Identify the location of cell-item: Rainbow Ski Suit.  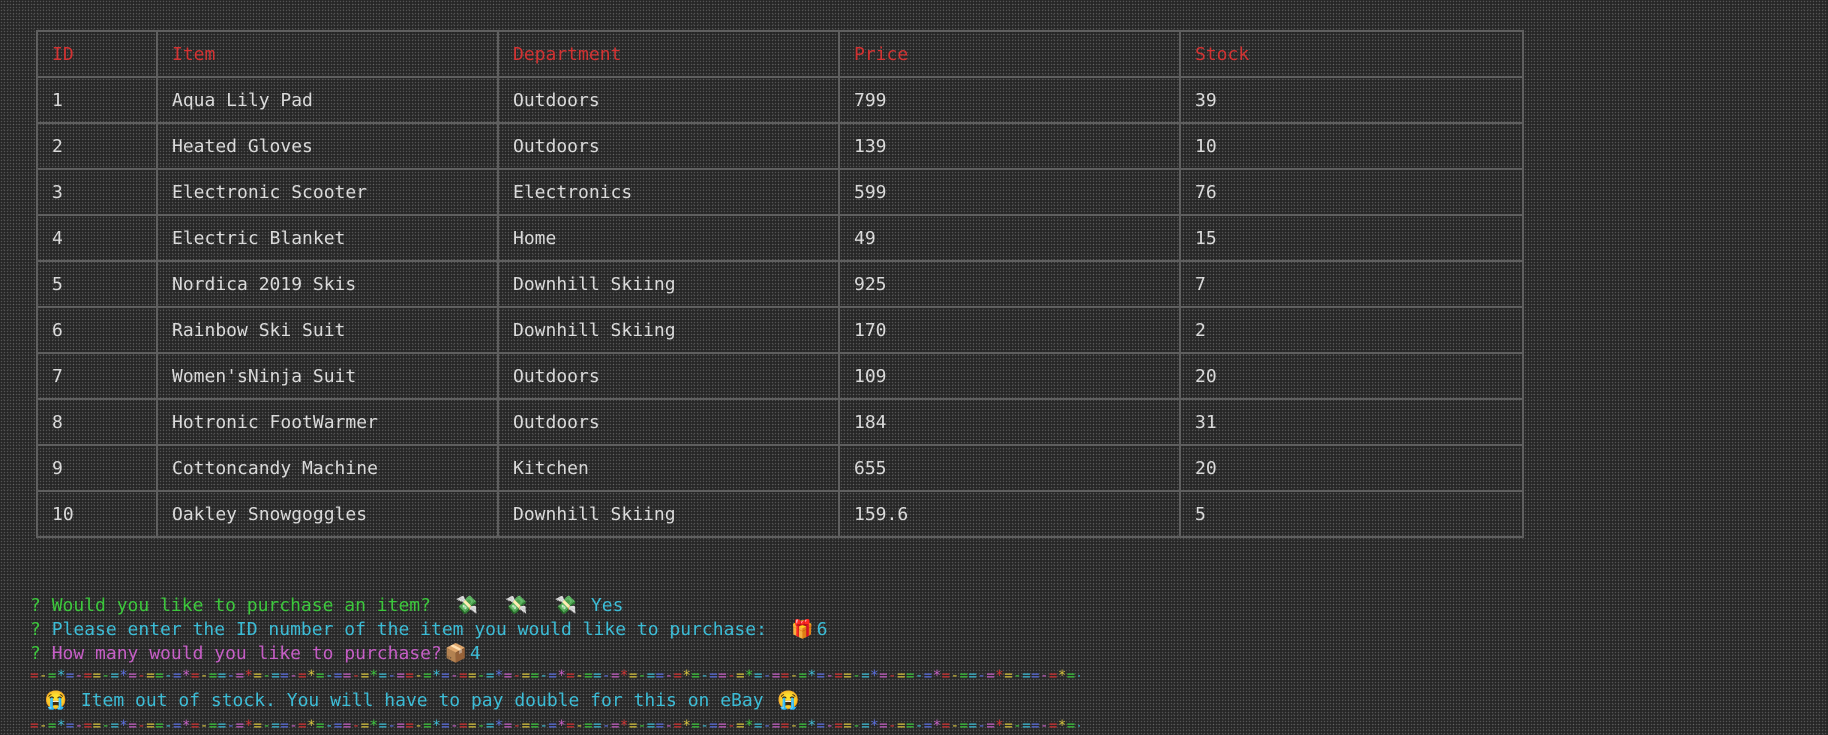
(327, 330).